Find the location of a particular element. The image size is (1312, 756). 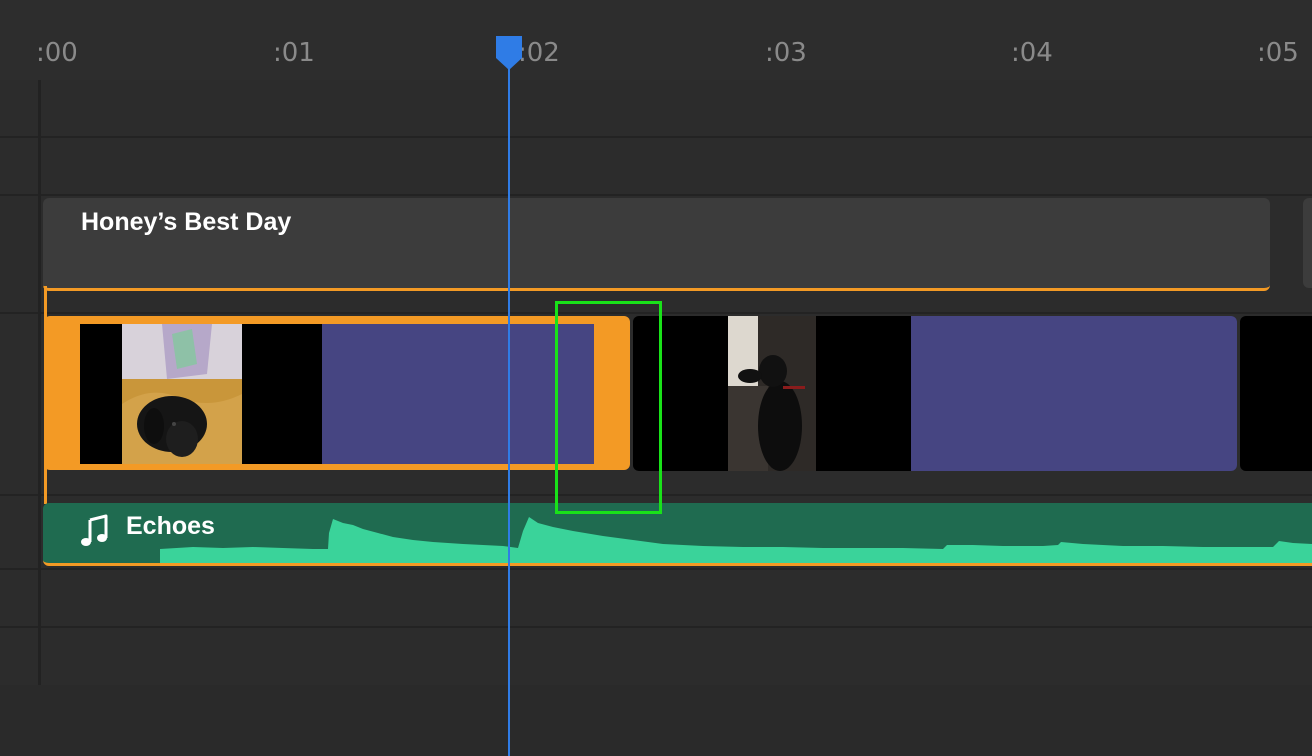

ruler-tick: :04 is located at coordinates (1032, 53).